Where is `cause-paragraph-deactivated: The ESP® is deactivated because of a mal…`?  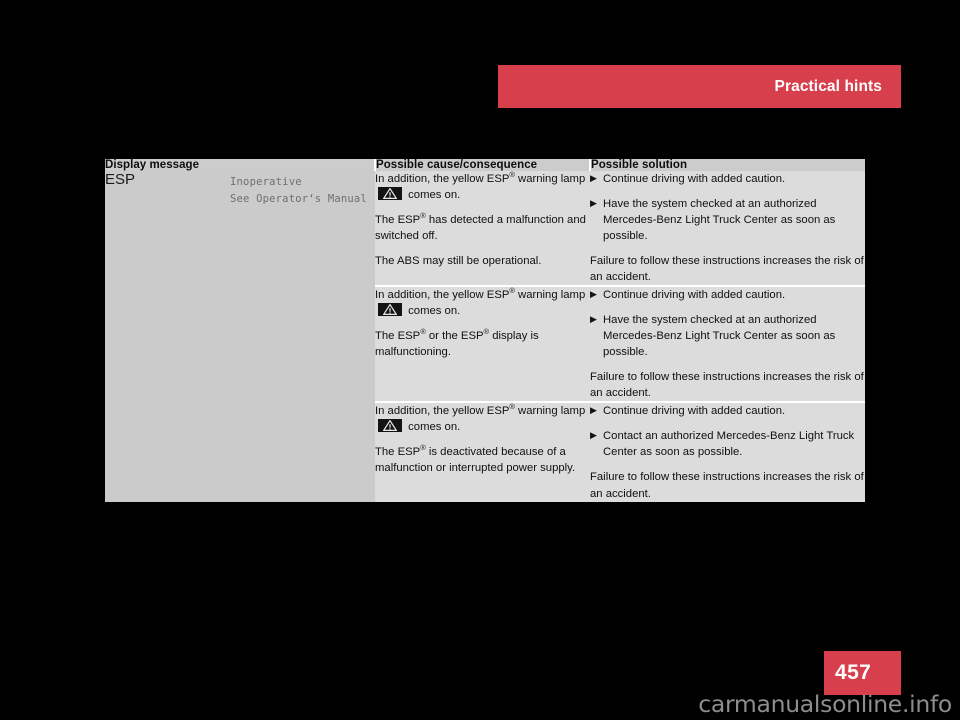 cause-paragraph-deactivated: The ESP® is deactivated because of a mal… is located at coordinates (482, 460).